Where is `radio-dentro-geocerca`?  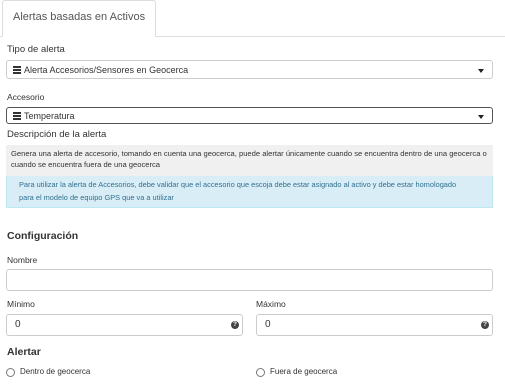
radio-dentro-geocerca is located at coordinates (10, 372).